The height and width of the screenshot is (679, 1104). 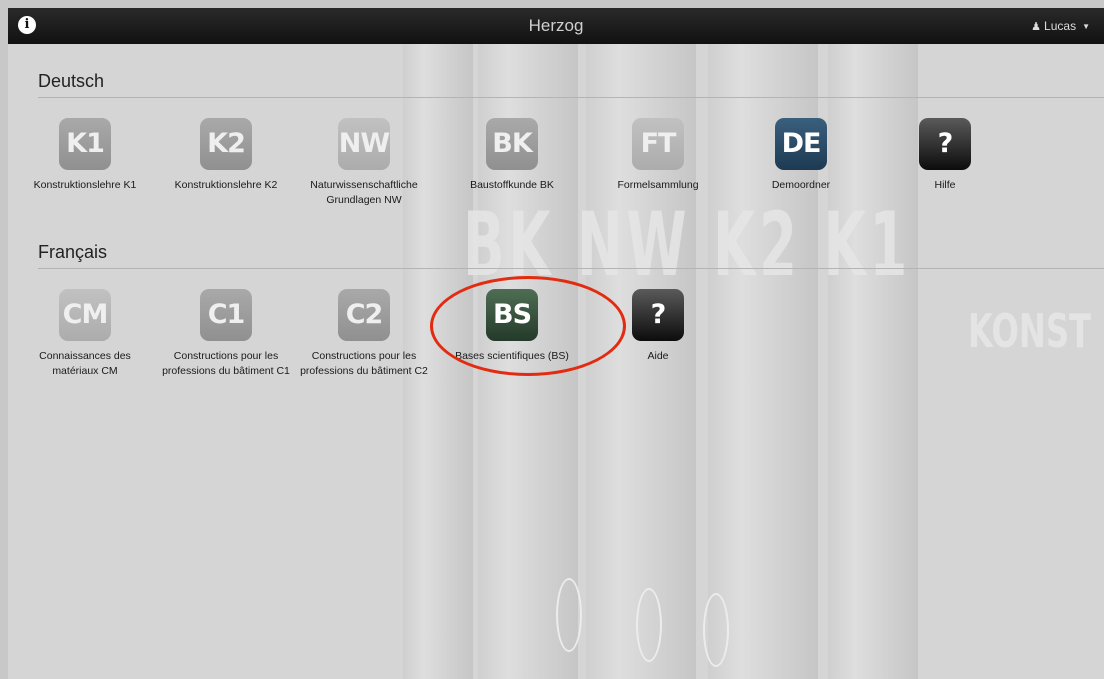 What do you see at coordinates (658, 185) in the screenshot?
I see `binder-label: Formelsammlung` at bounding box center [658, 185].